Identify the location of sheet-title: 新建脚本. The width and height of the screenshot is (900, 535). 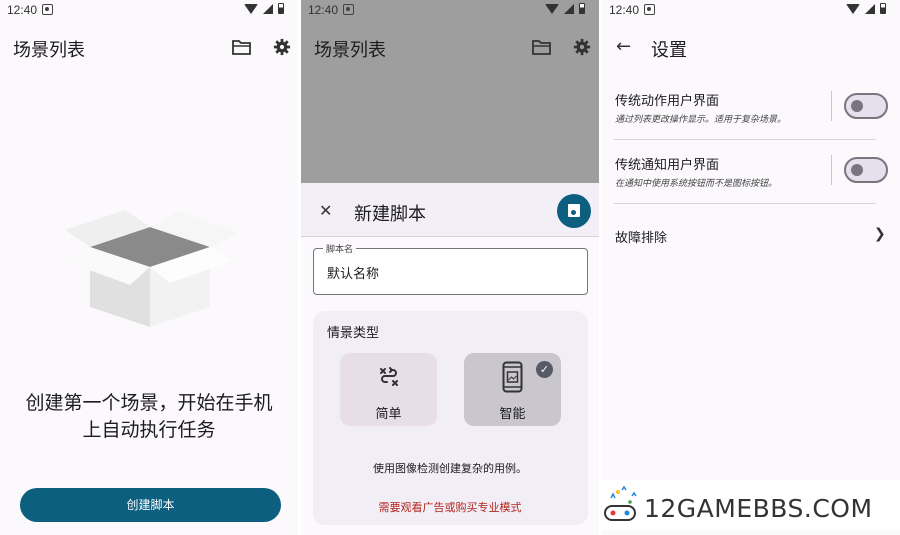
(390, 214).